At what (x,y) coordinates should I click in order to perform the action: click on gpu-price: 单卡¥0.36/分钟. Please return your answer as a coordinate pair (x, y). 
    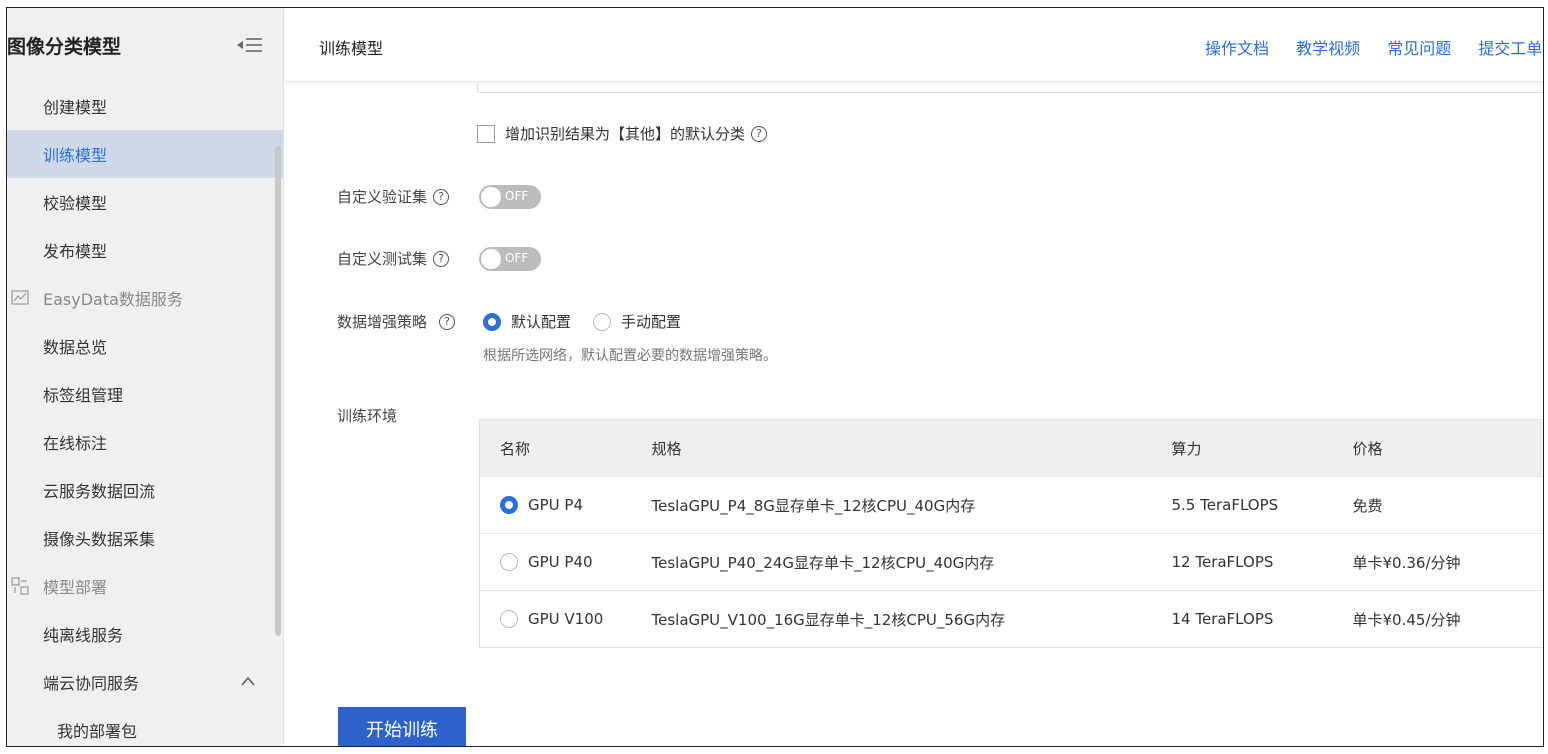
    Looking at the image, I should click on (1447, 562).